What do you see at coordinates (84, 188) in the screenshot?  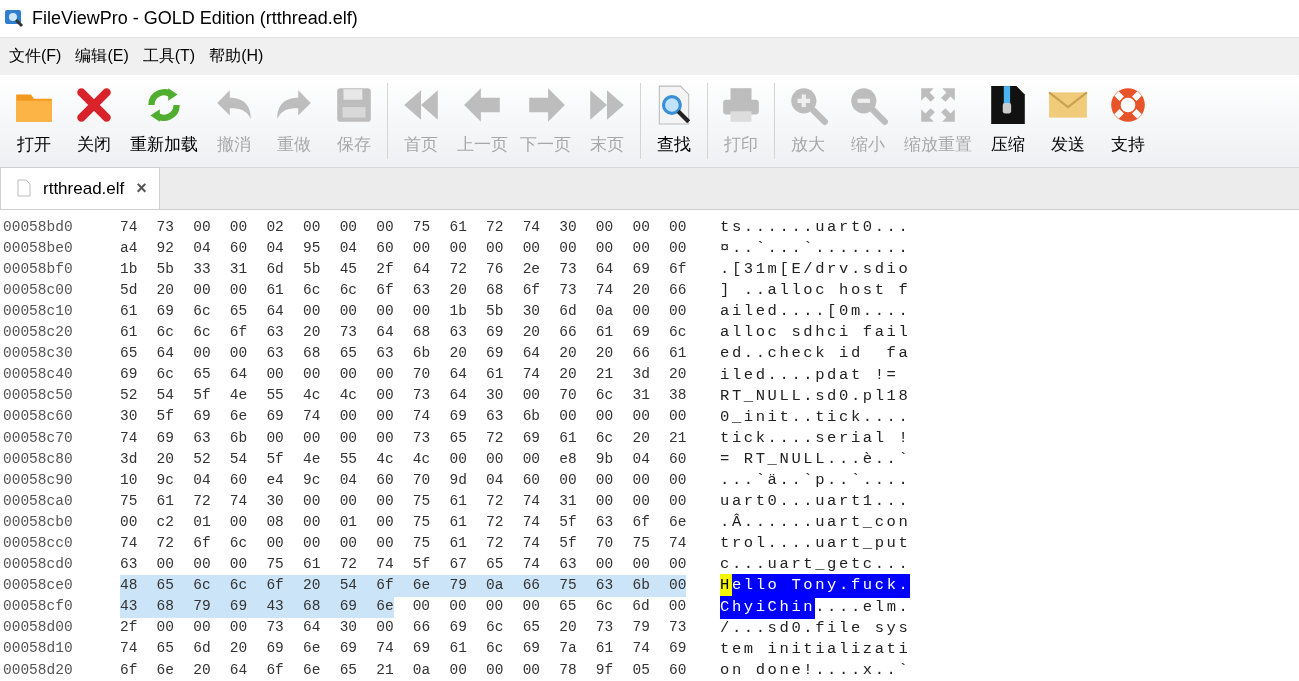 I see `tab-label: rtthread.elf` at bounding box center [84, 188].